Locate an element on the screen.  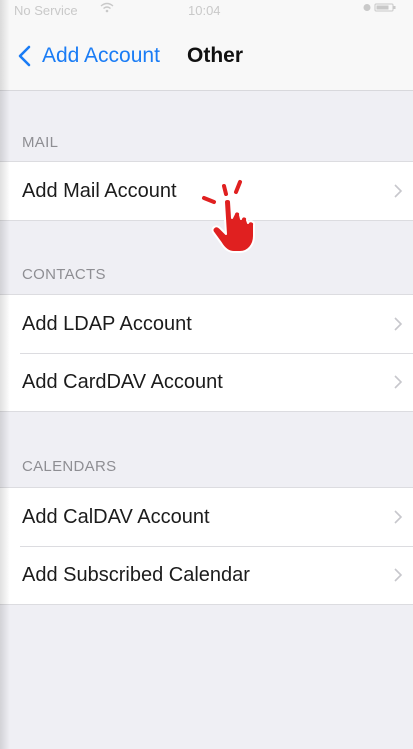
row-label: Add CardDAV Account is located at coordinates (122, 381).